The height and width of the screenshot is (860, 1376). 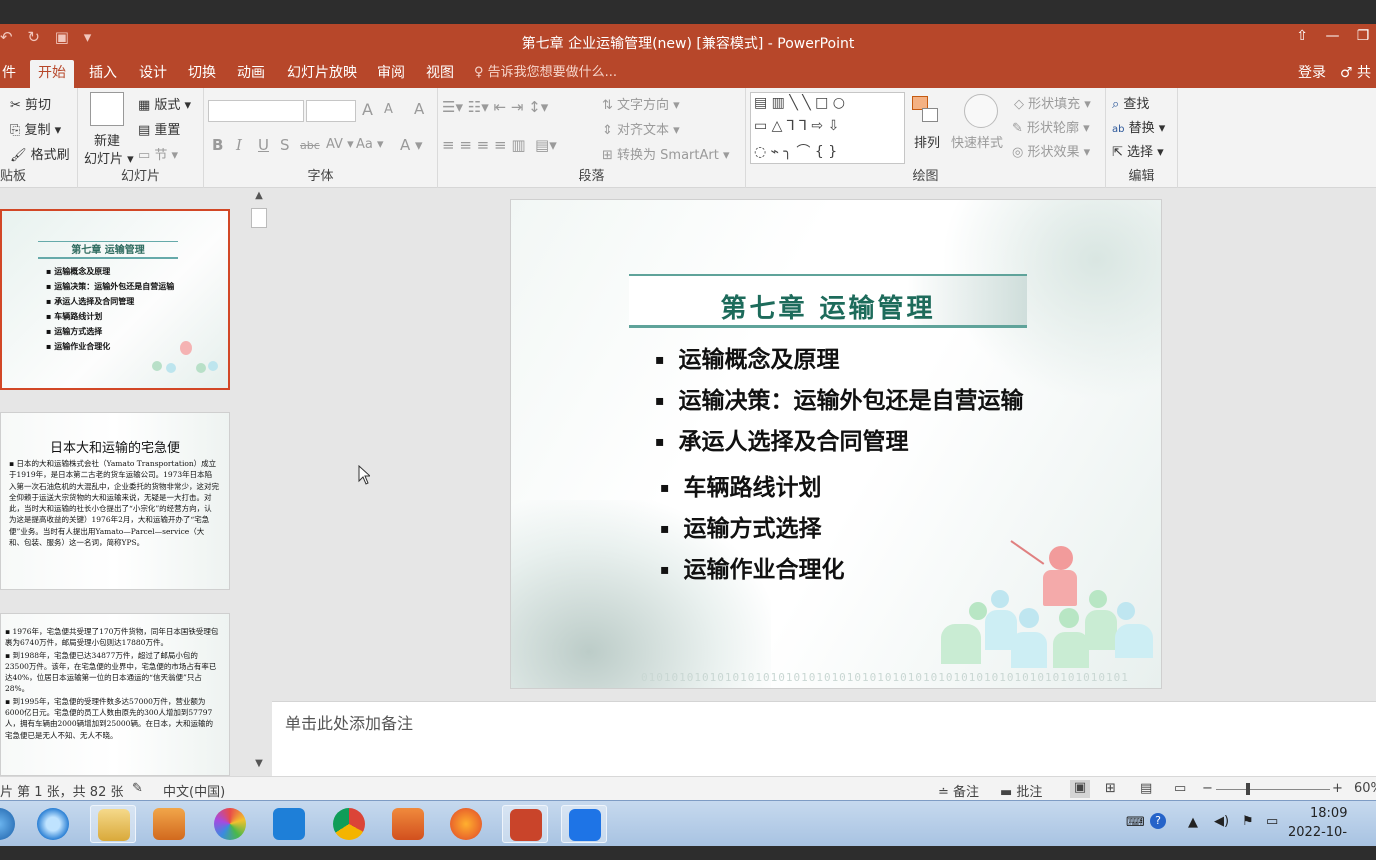 What do you see at coordinates (194, 790) in the screenshot?
I see `language-indicator: 中文(中国)` at bounding box center [194, 790].